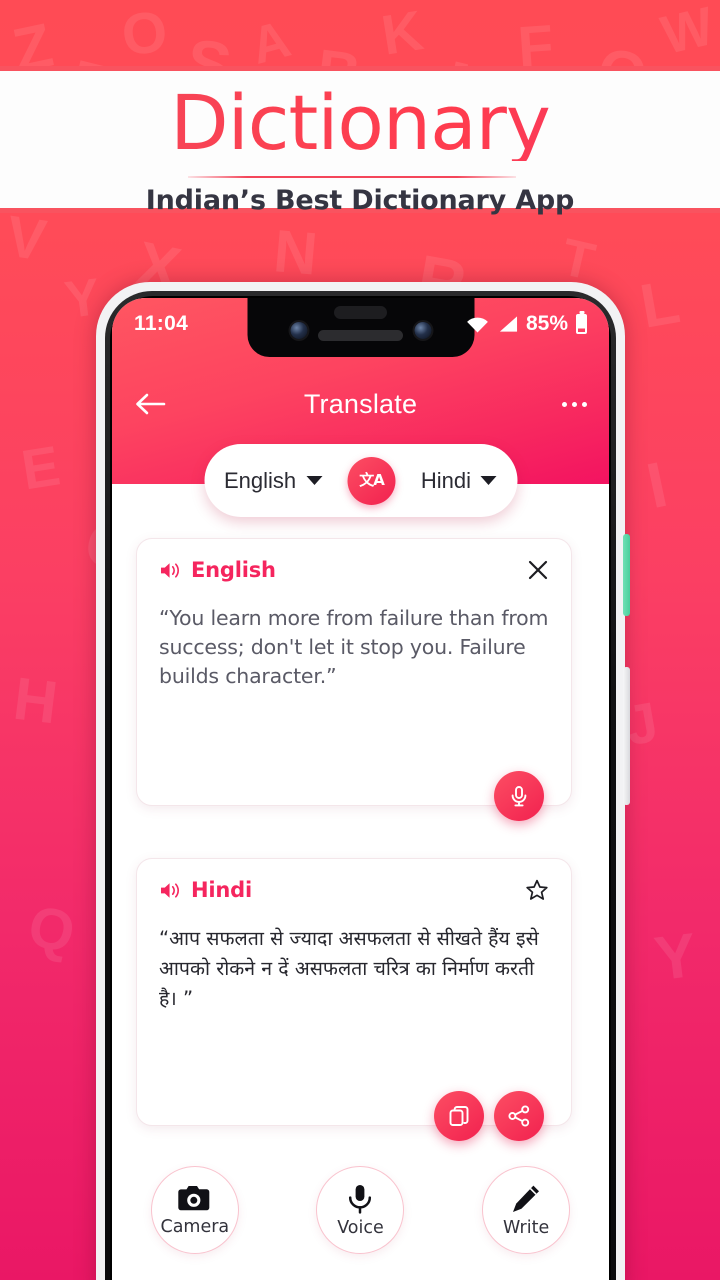 The height and width of the screenshot is (1280, 720). What do you see at coordinates (538, 570) in the screenshot?
I see `close-icon` at bounding box center [538, 570].